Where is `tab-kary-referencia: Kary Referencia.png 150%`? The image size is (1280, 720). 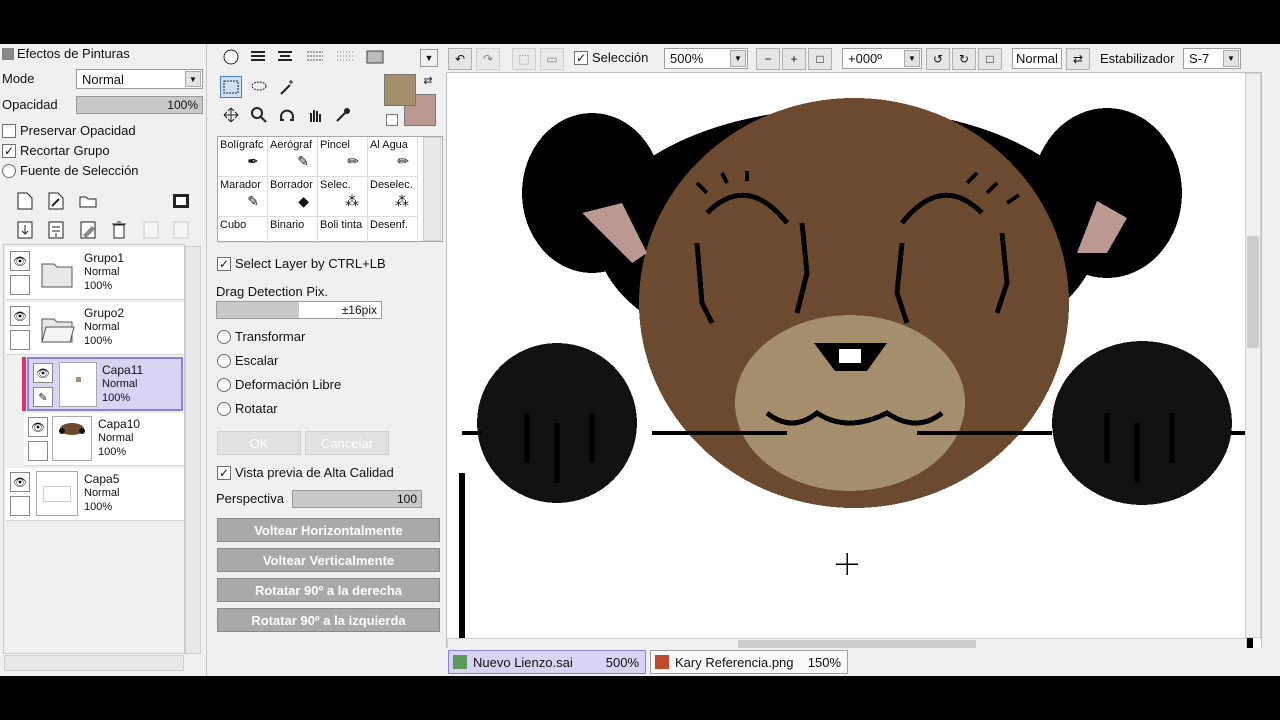
tab-kary-referencia: Kary Referencia.png 150% is located at coordinates (749, 662).